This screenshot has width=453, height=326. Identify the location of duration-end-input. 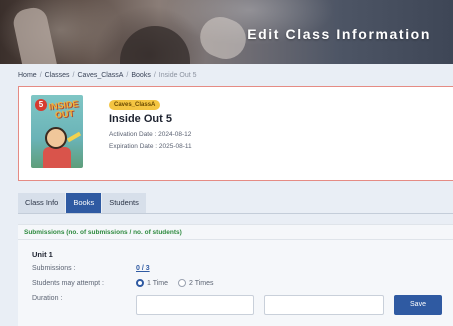
(324, 305).